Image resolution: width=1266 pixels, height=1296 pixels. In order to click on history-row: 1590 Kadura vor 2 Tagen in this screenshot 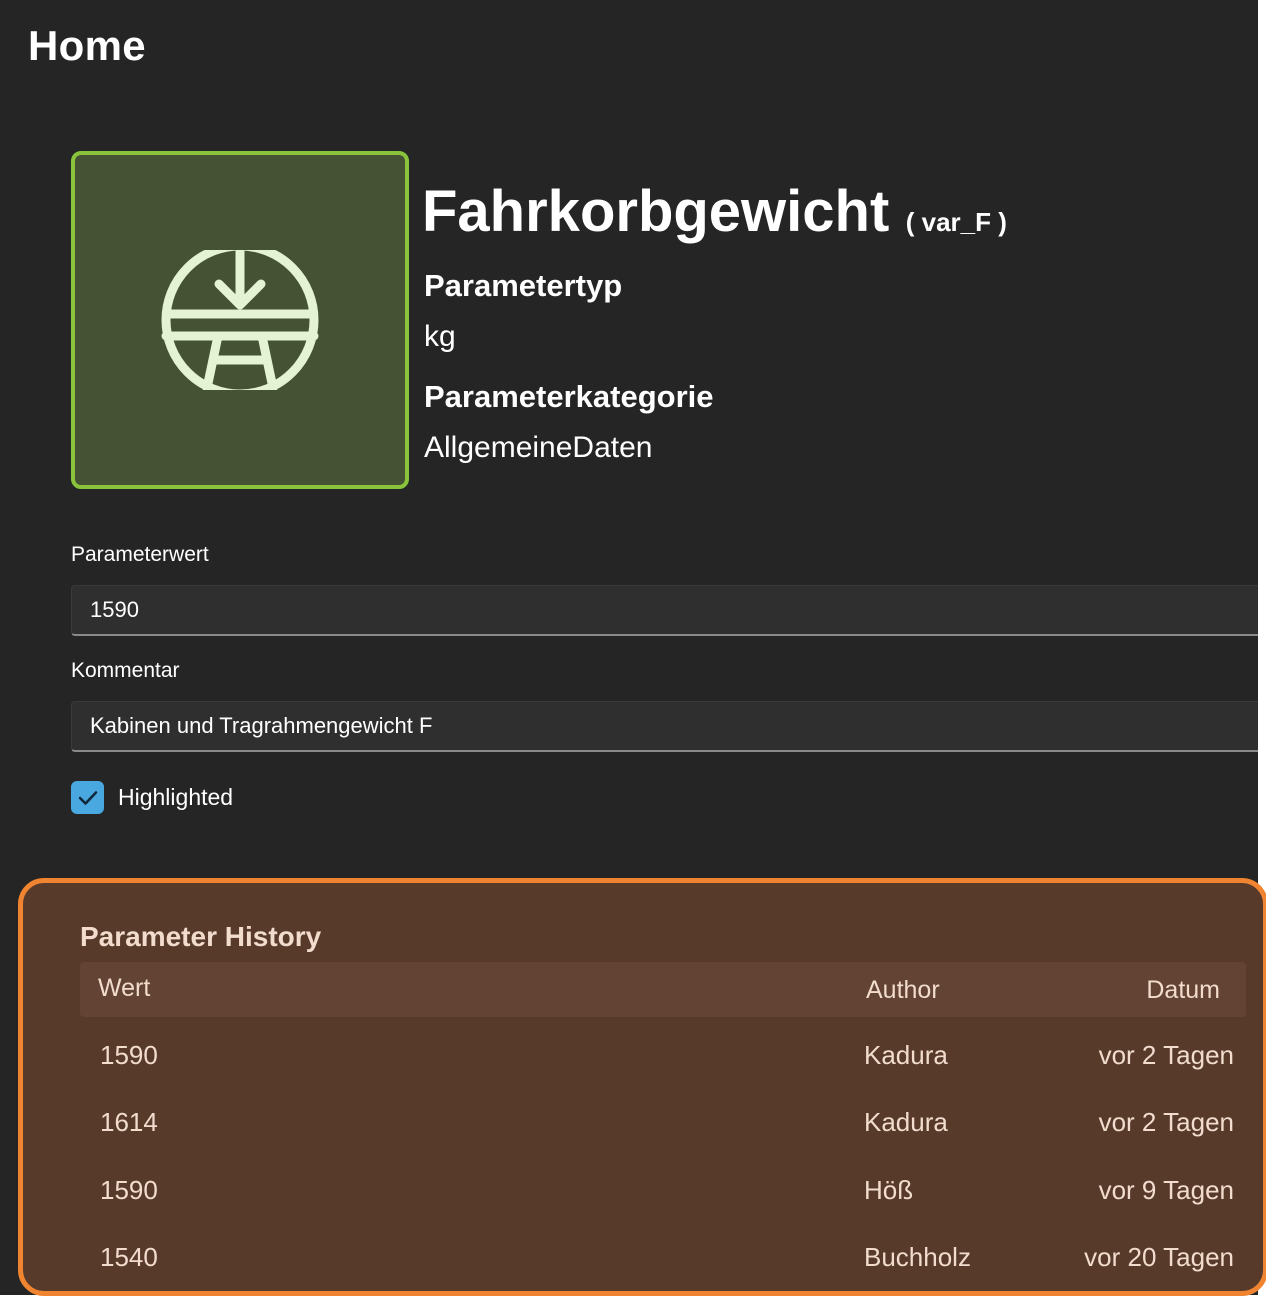, I will do `click(663, 1058)`.